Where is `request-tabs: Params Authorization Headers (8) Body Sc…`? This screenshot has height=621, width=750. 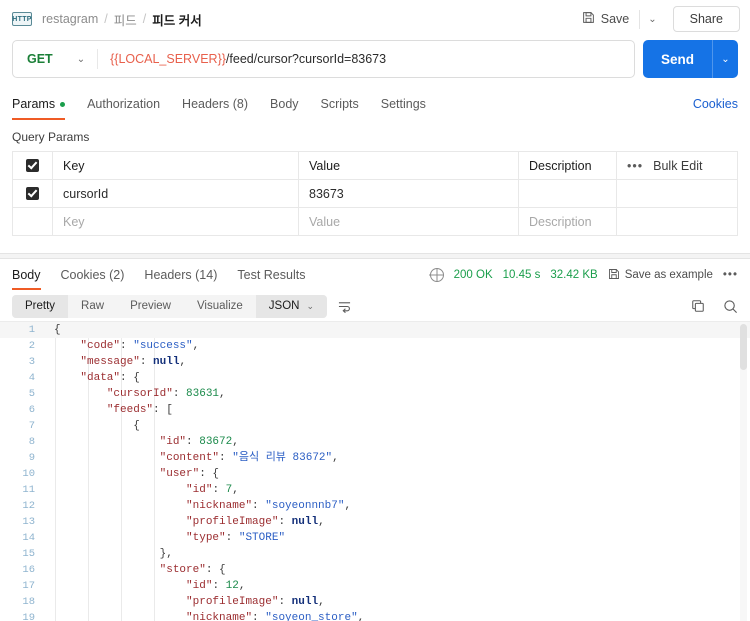
request-tabs: Params Authorization Headers (8) Body Sc… is located at coordinates (375, 103).